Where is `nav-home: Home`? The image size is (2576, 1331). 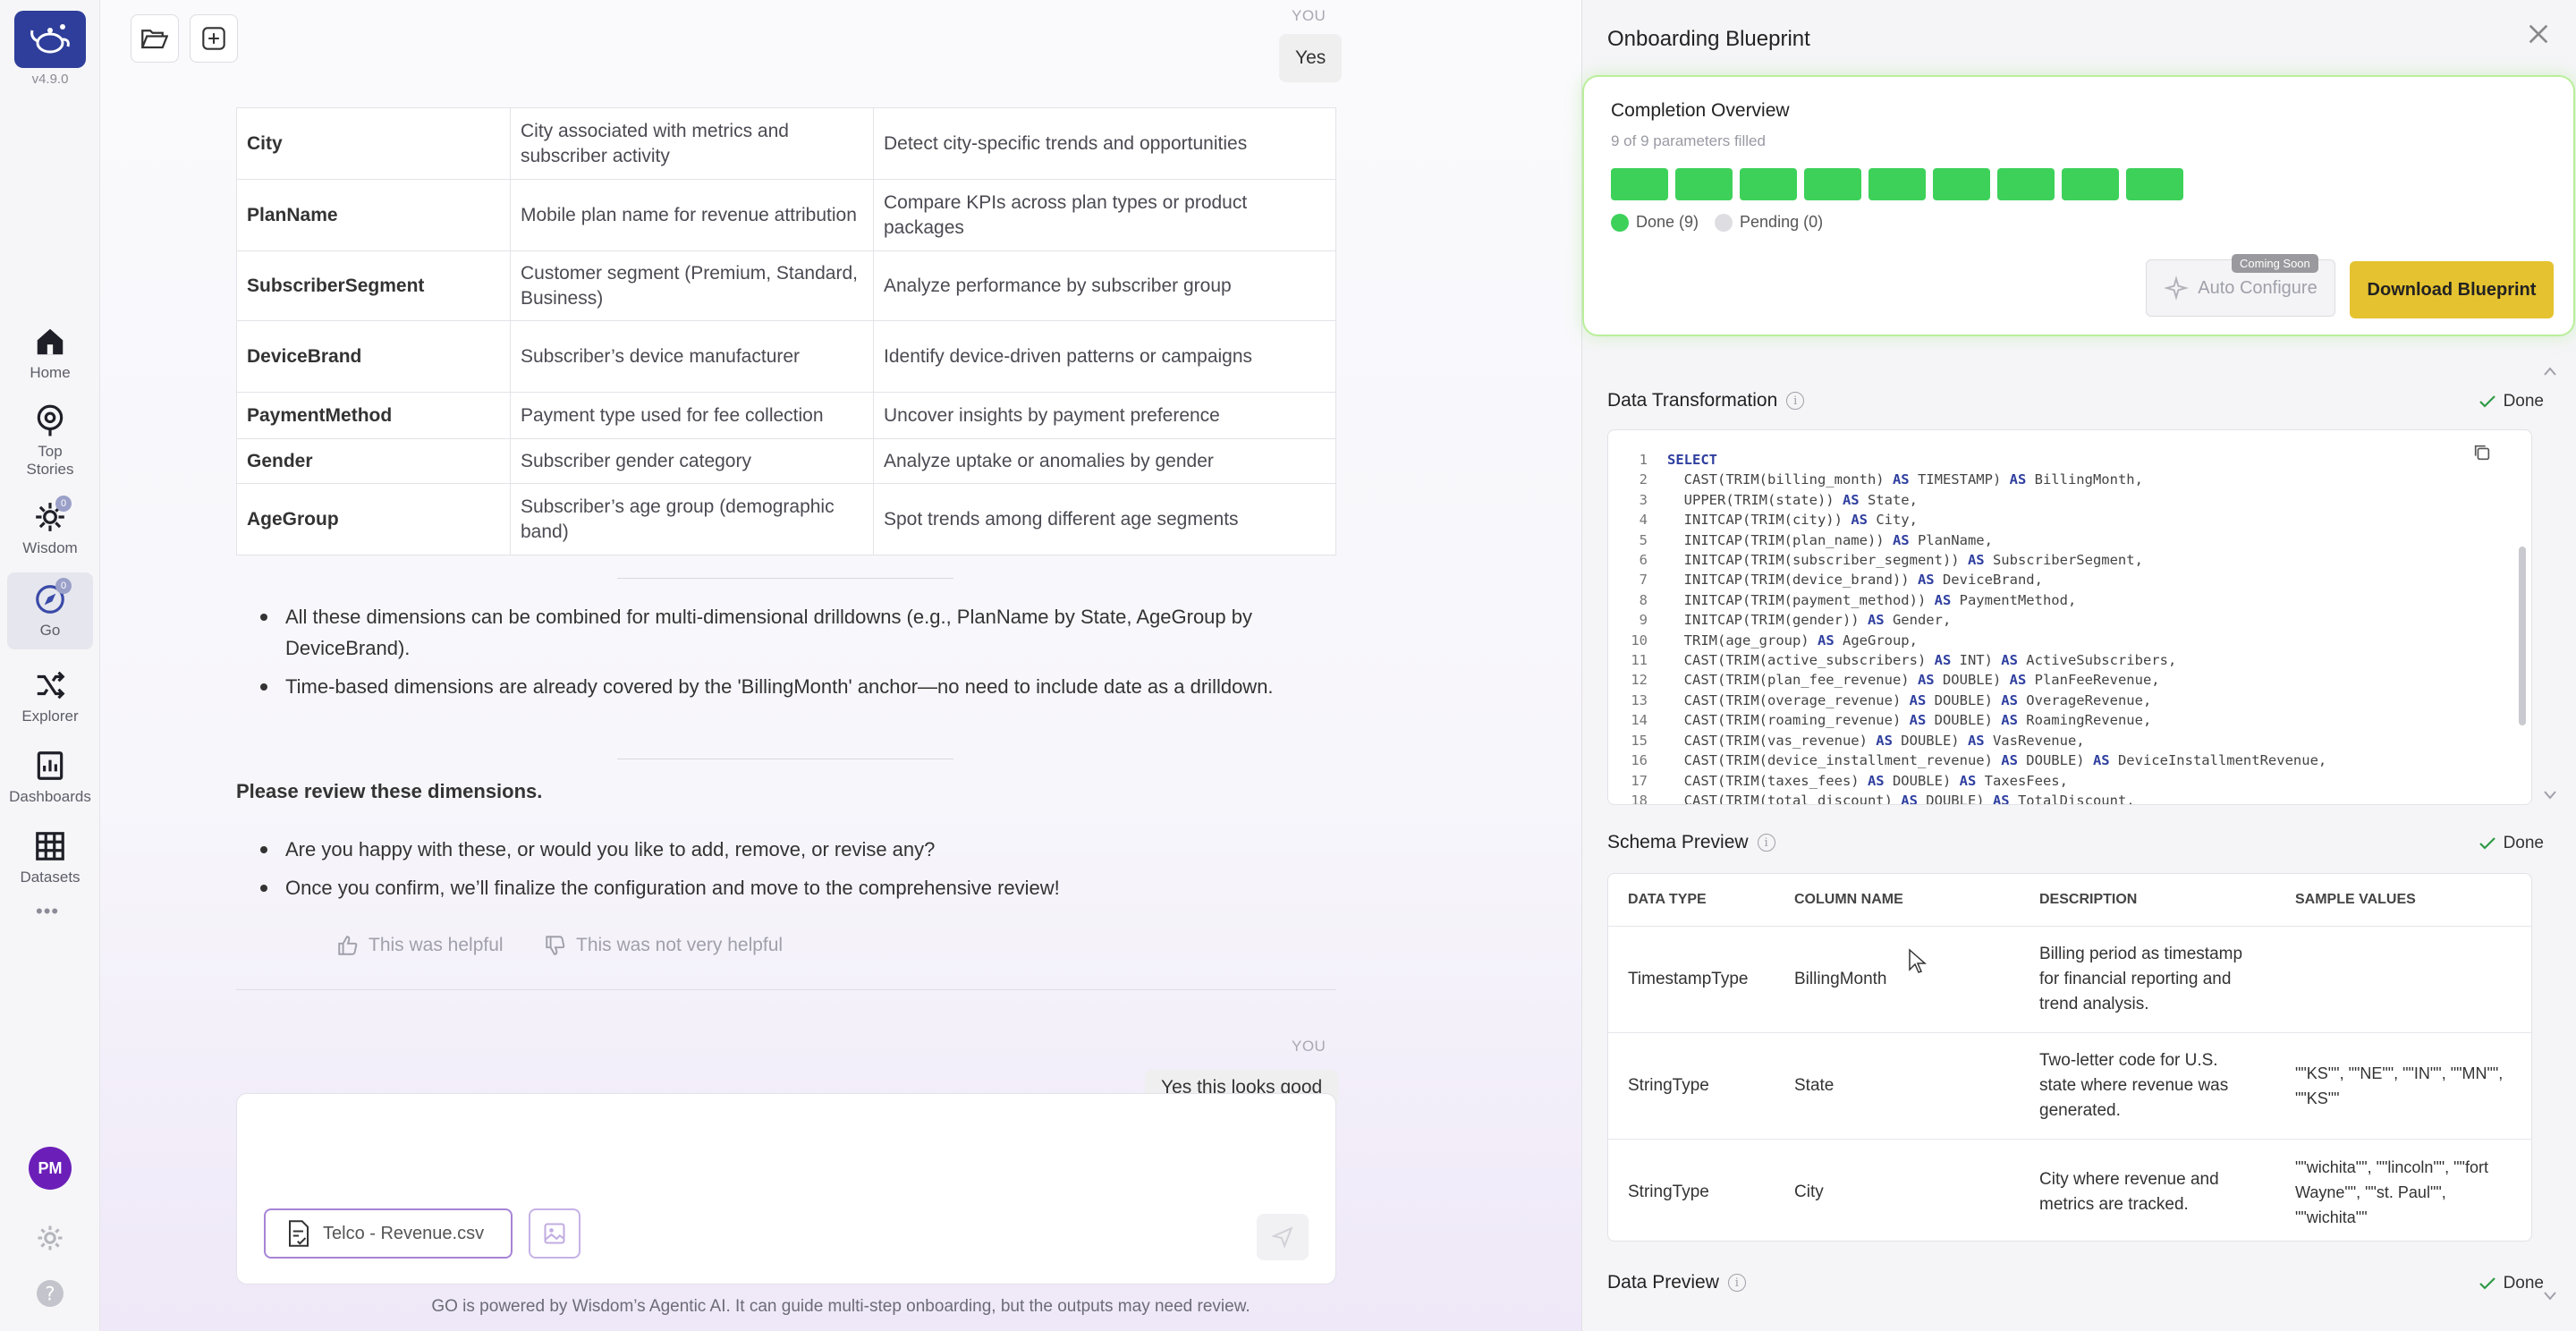
nav-home: Home is located at coordinates (50, 354).